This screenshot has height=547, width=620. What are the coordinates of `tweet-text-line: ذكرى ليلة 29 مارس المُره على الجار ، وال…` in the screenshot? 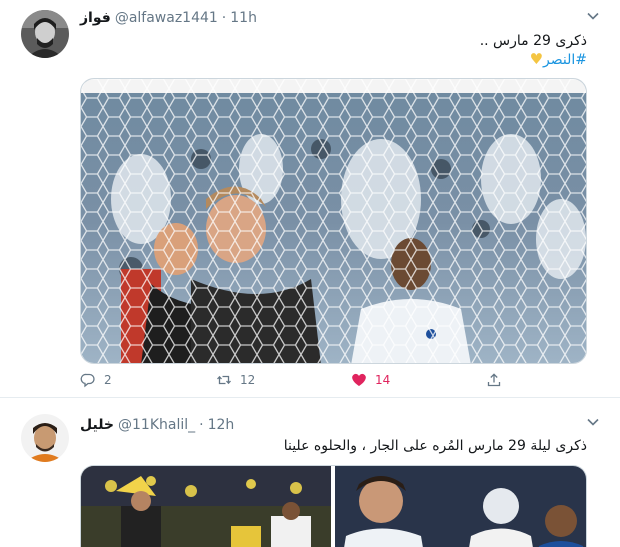 It's located at (435, 446).